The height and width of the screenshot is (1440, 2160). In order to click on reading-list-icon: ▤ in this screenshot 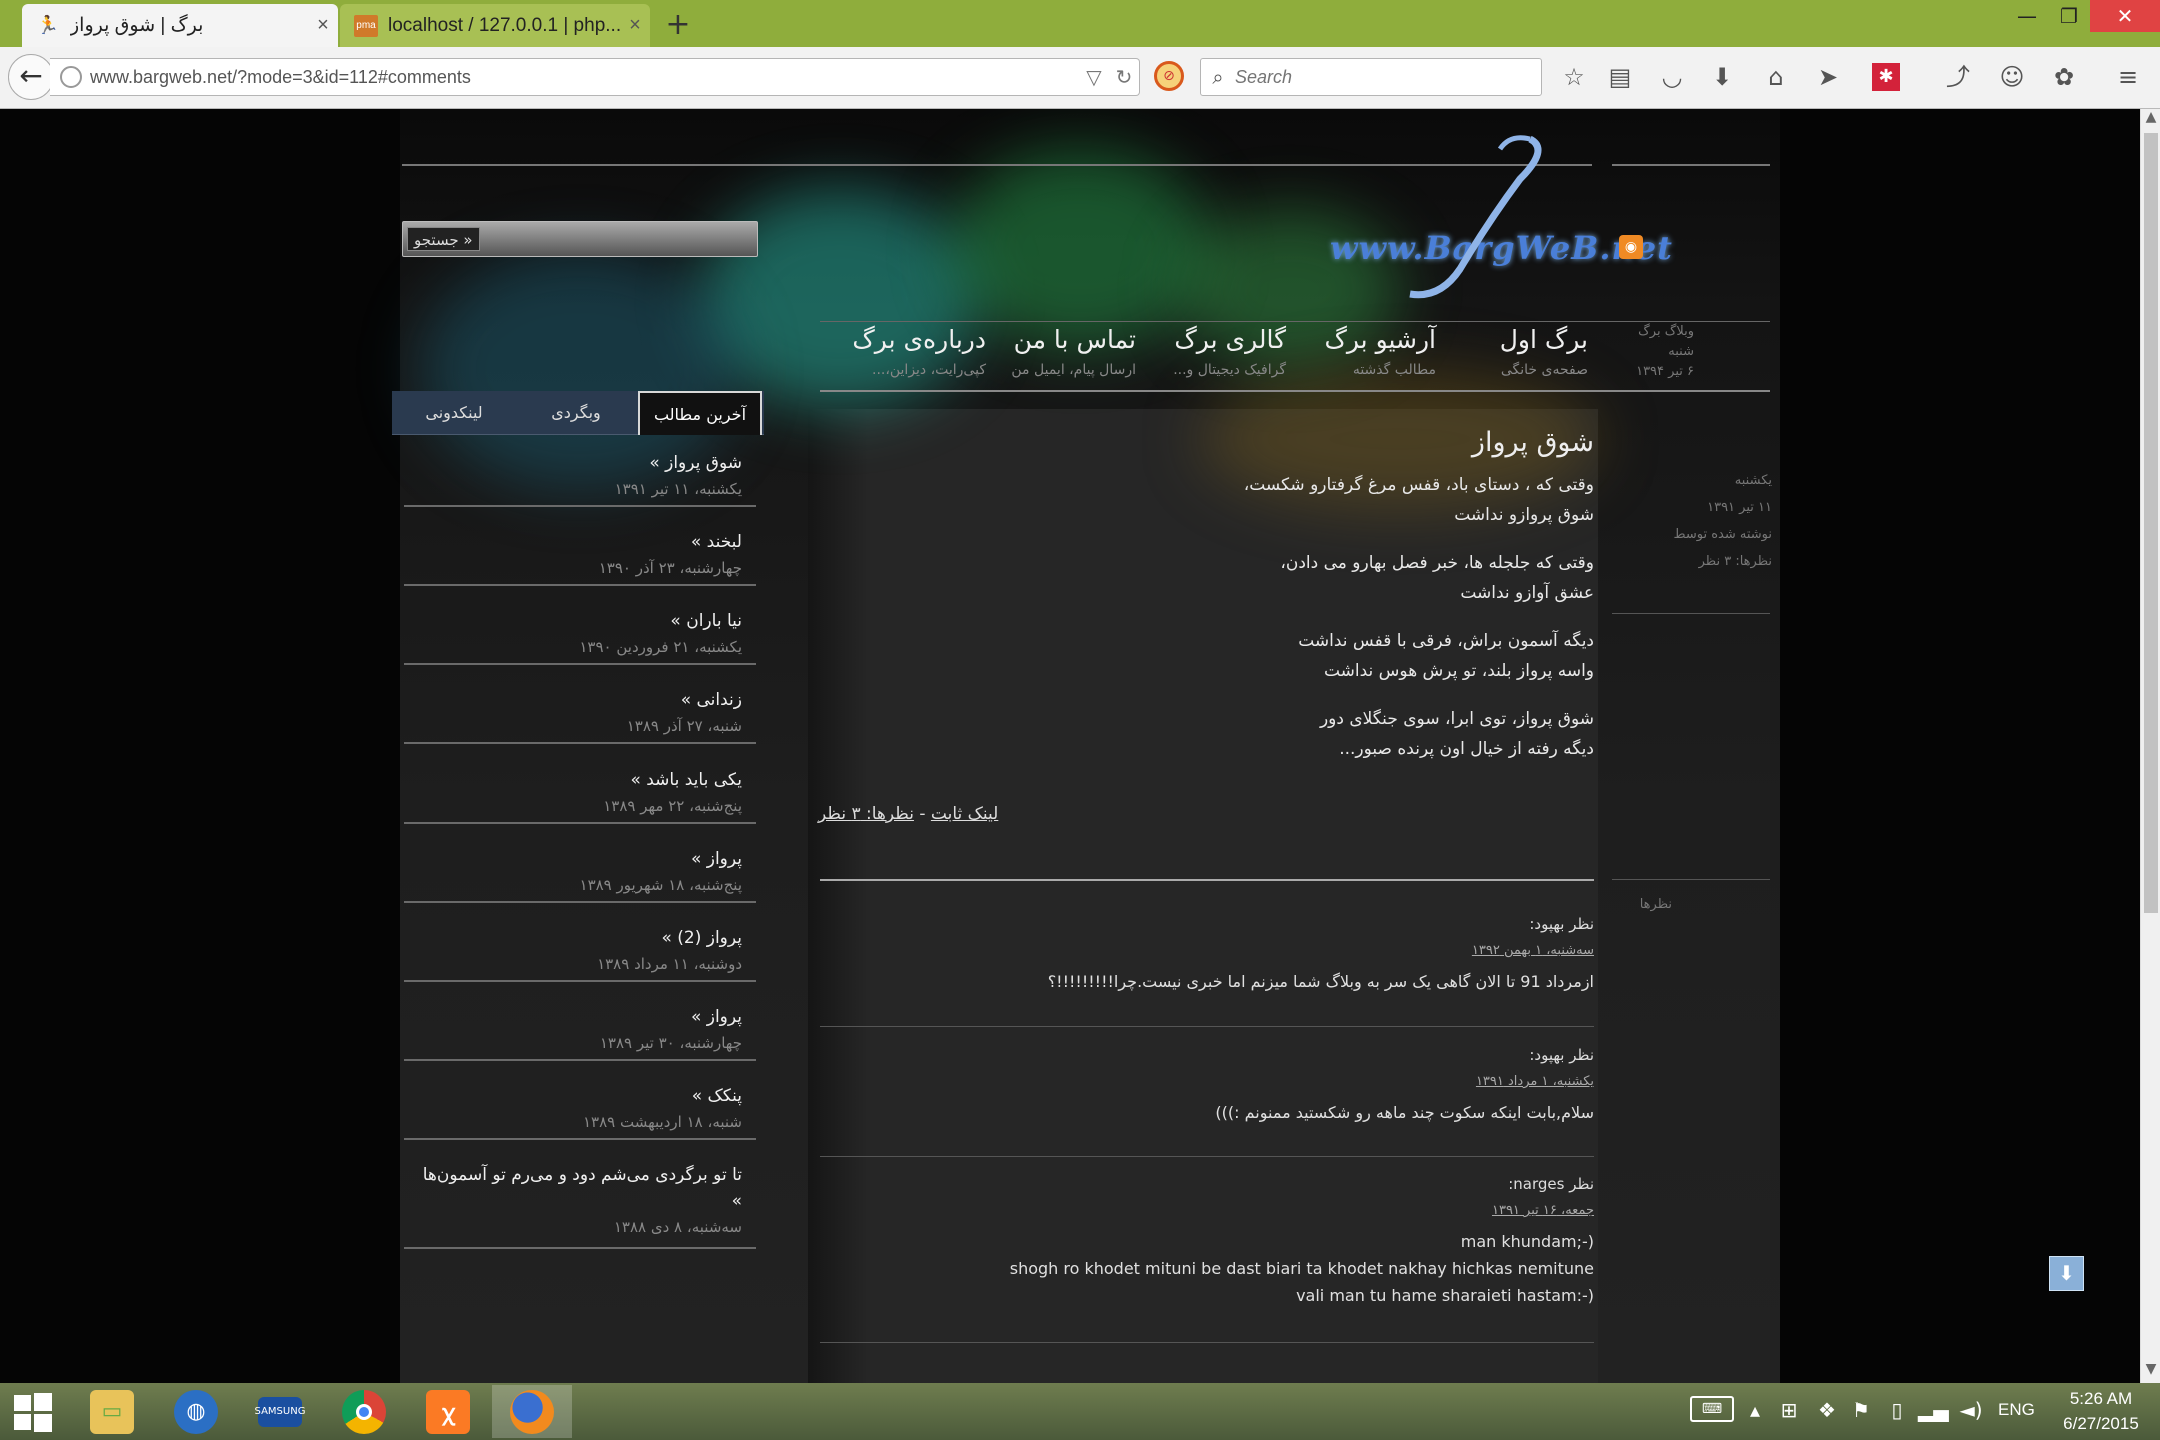, I will do `click(1620, 77)`.